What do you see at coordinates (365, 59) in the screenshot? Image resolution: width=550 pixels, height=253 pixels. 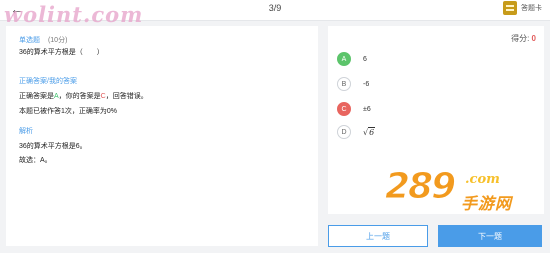 I see `option-a-text: 6` at bounding box center [365, 59].